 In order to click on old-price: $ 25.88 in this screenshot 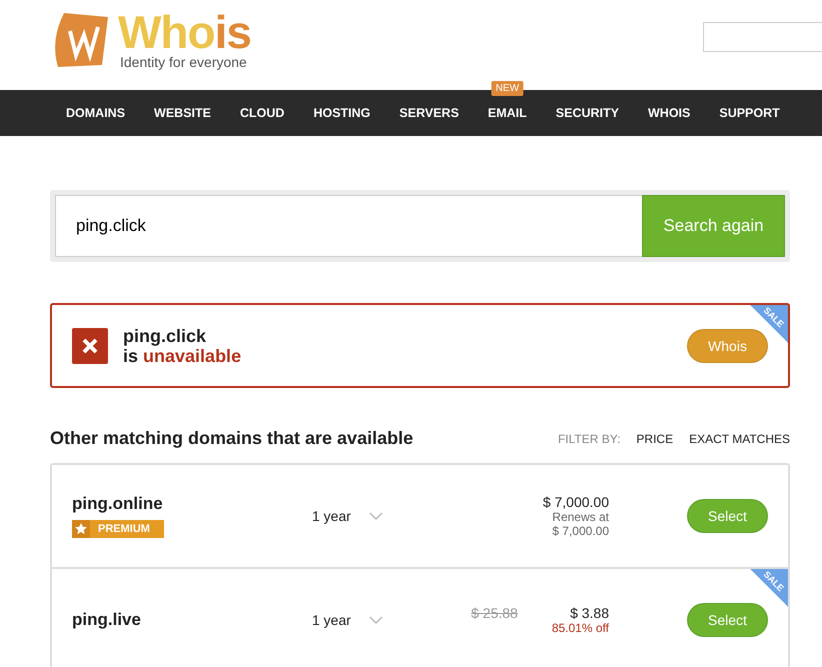, I will do `click(494, 614)`.